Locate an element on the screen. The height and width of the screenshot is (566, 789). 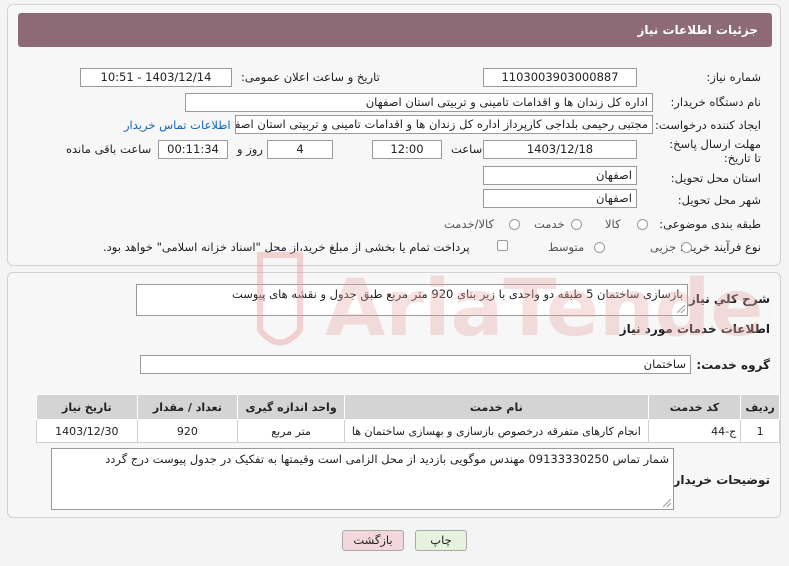
remaining-time-field: 00:11:34 is located at coordinates (193, 149).